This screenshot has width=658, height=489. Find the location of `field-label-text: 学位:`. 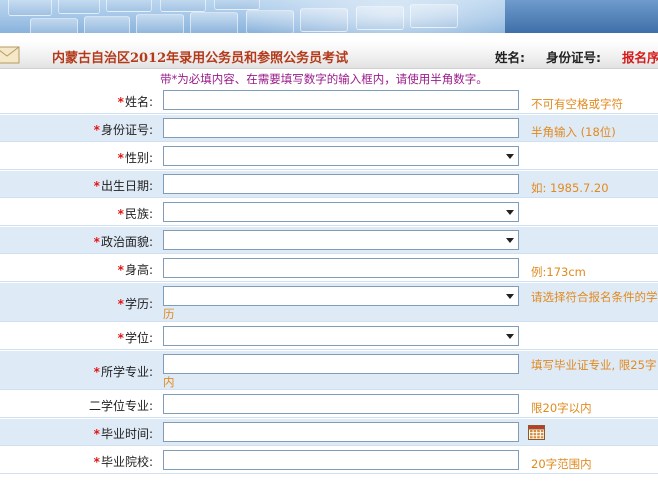

field-label-text: 学位: is located at coordinates (138, 338).